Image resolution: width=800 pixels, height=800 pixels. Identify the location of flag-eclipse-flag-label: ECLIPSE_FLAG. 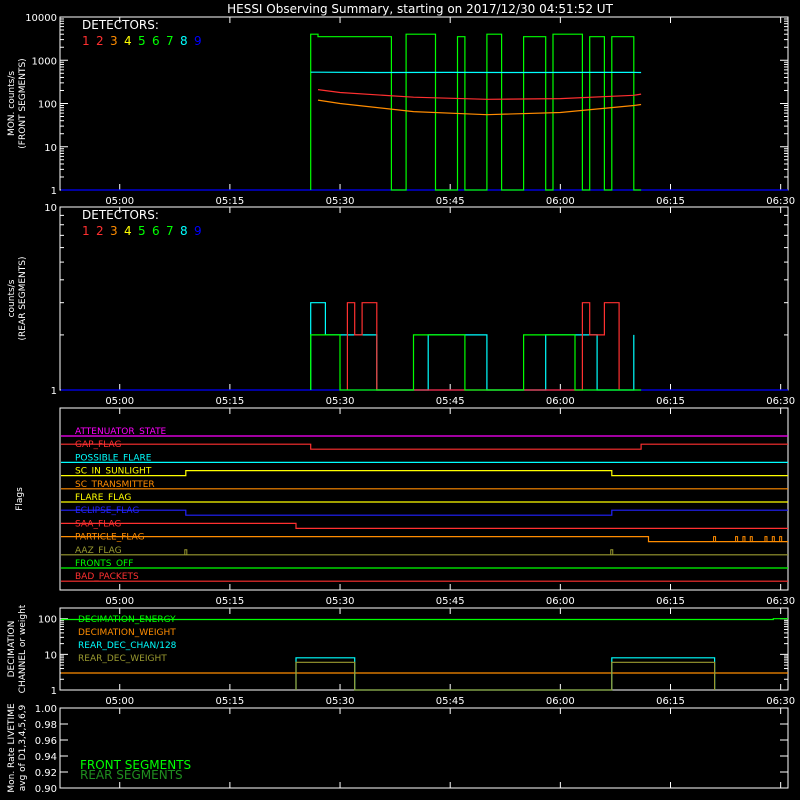
(107, 511).